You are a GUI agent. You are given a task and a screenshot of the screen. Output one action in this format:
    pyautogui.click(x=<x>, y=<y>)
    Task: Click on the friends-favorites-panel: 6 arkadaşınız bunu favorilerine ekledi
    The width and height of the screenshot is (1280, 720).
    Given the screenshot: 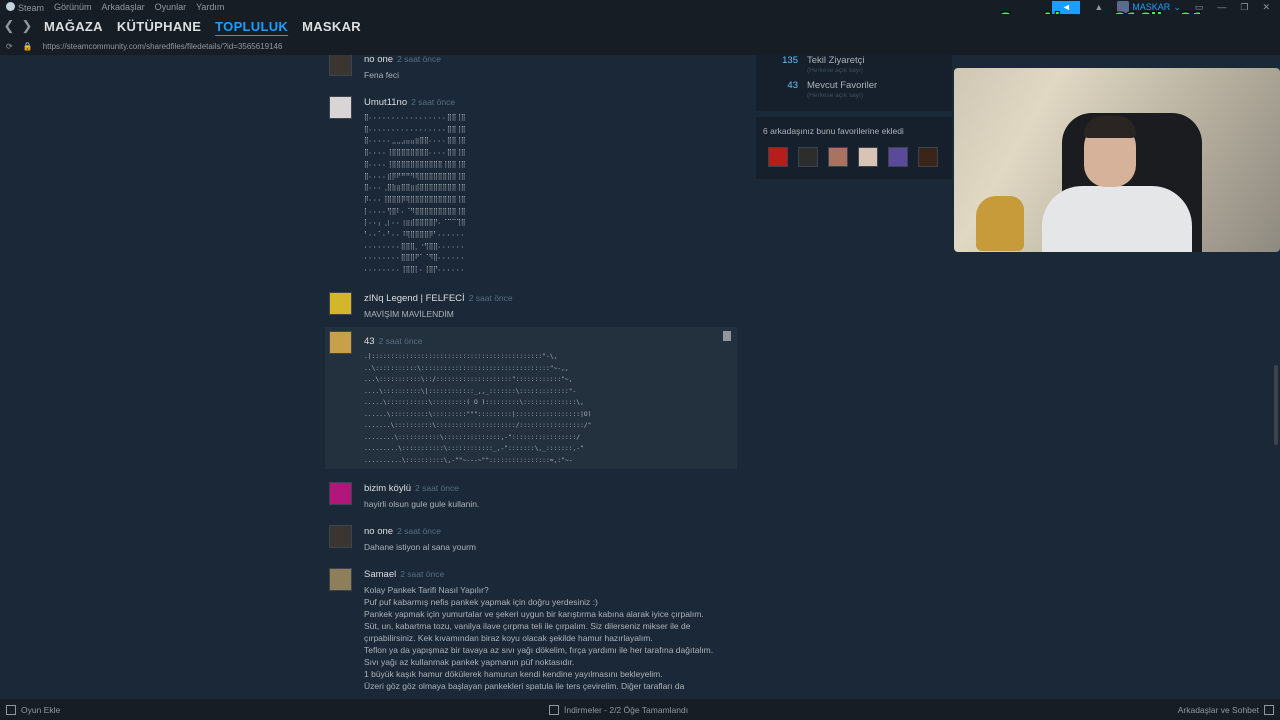 What is the action you would take?
    pyautogui.click(x=854, y=148)
    